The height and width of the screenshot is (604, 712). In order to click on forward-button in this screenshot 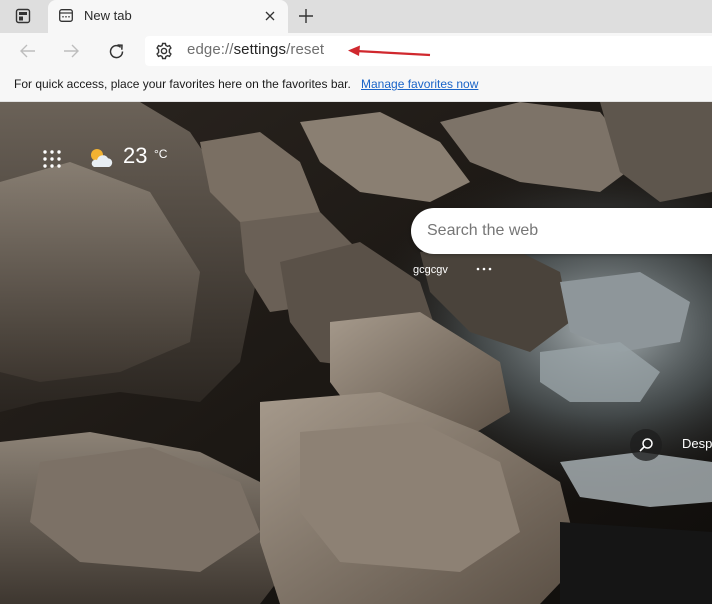, I will do `click(71, 51)`.